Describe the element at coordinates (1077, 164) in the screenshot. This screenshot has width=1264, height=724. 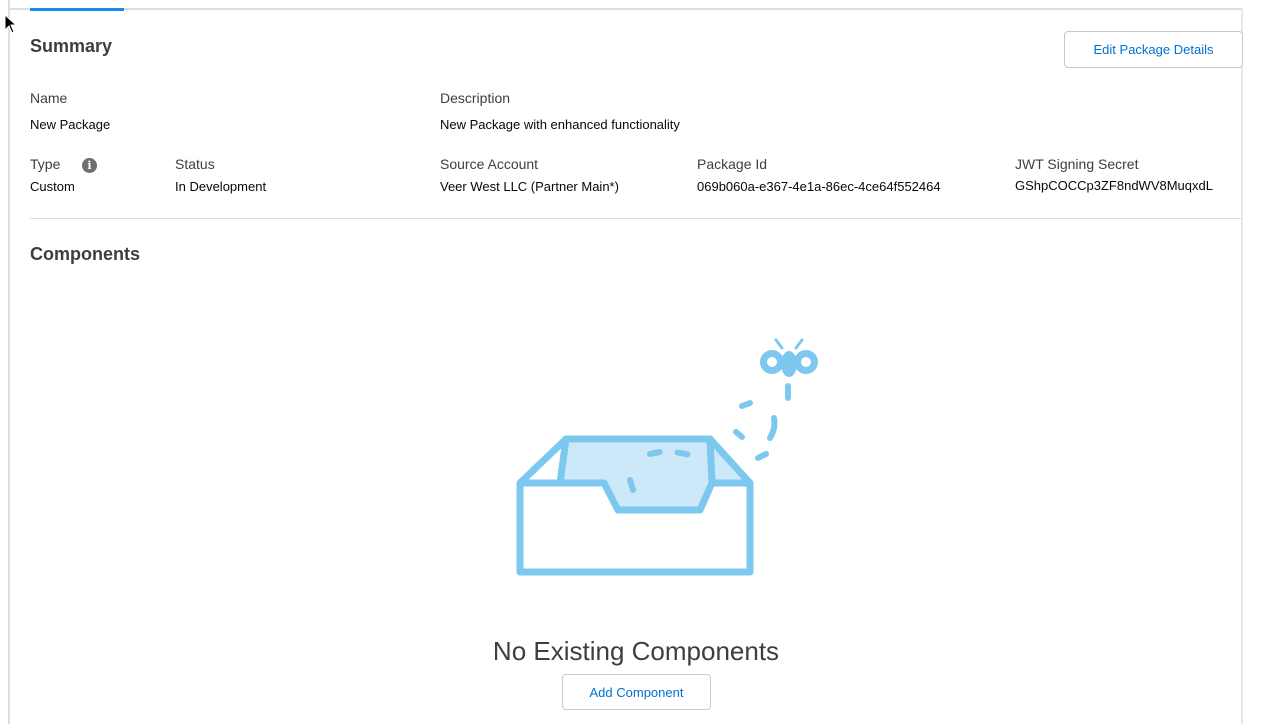
I see `jwt-secret-label: JWT Signing Secret` at that location.